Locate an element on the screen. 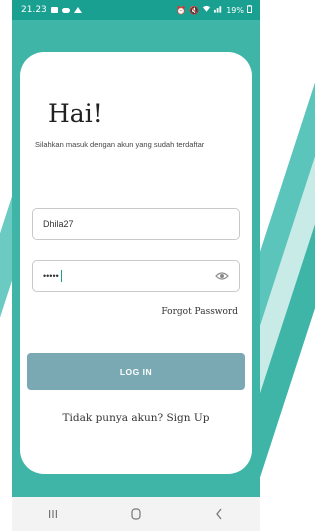  notification-icon is located at coordinates (54, 10).